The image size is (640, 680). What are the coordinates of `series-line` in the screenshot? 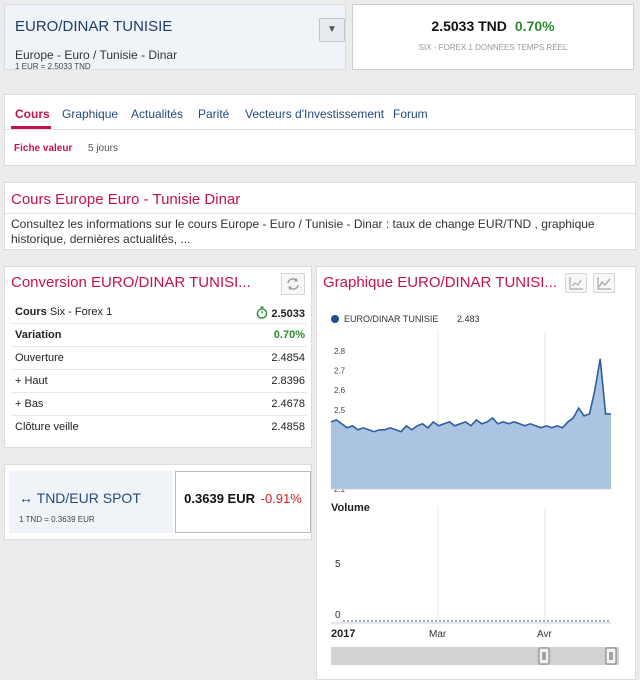 It's located at (470, 395).